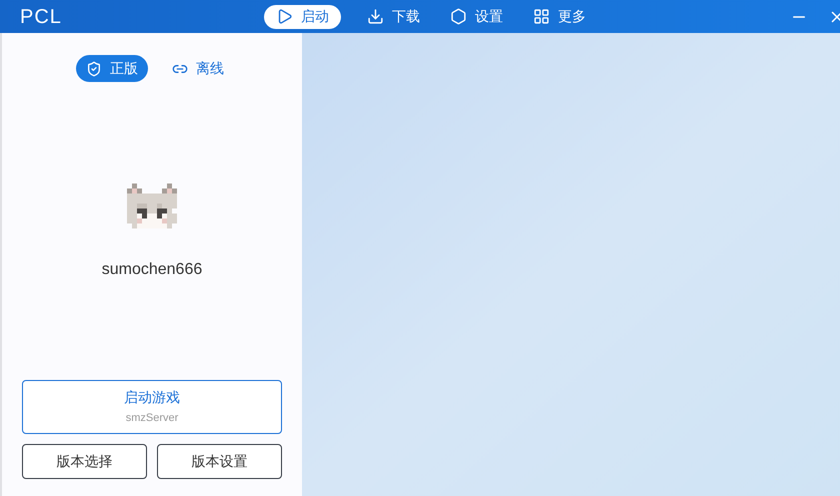 This screenshot has width=840, height=496. What do you see at coordinates (198, 68) in the screenshot?
I see `login-mode-tab: 离线` at bounding box center [198, 68].